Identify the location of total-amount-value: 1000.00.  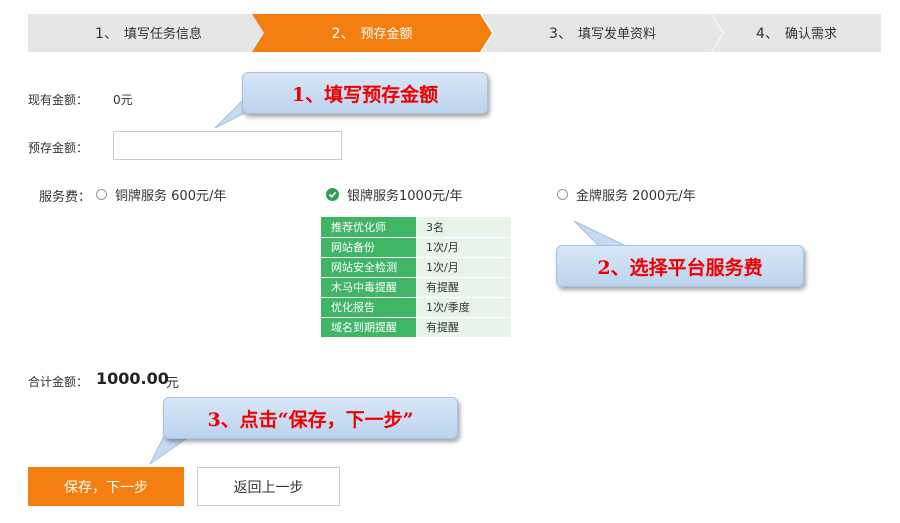
(132, 378).